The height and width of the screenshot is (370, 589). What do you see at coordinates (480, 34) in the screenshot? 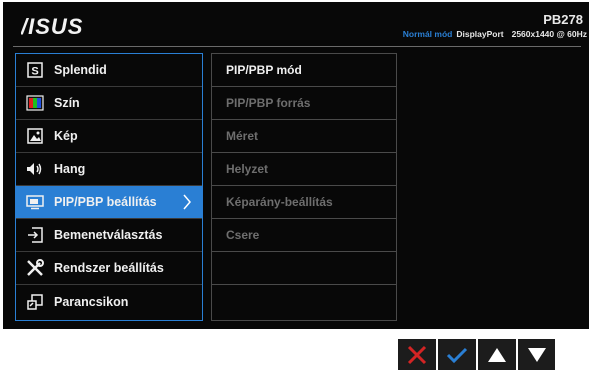
I see `source-label: DisplayPort` at bounding box center [480, 34].